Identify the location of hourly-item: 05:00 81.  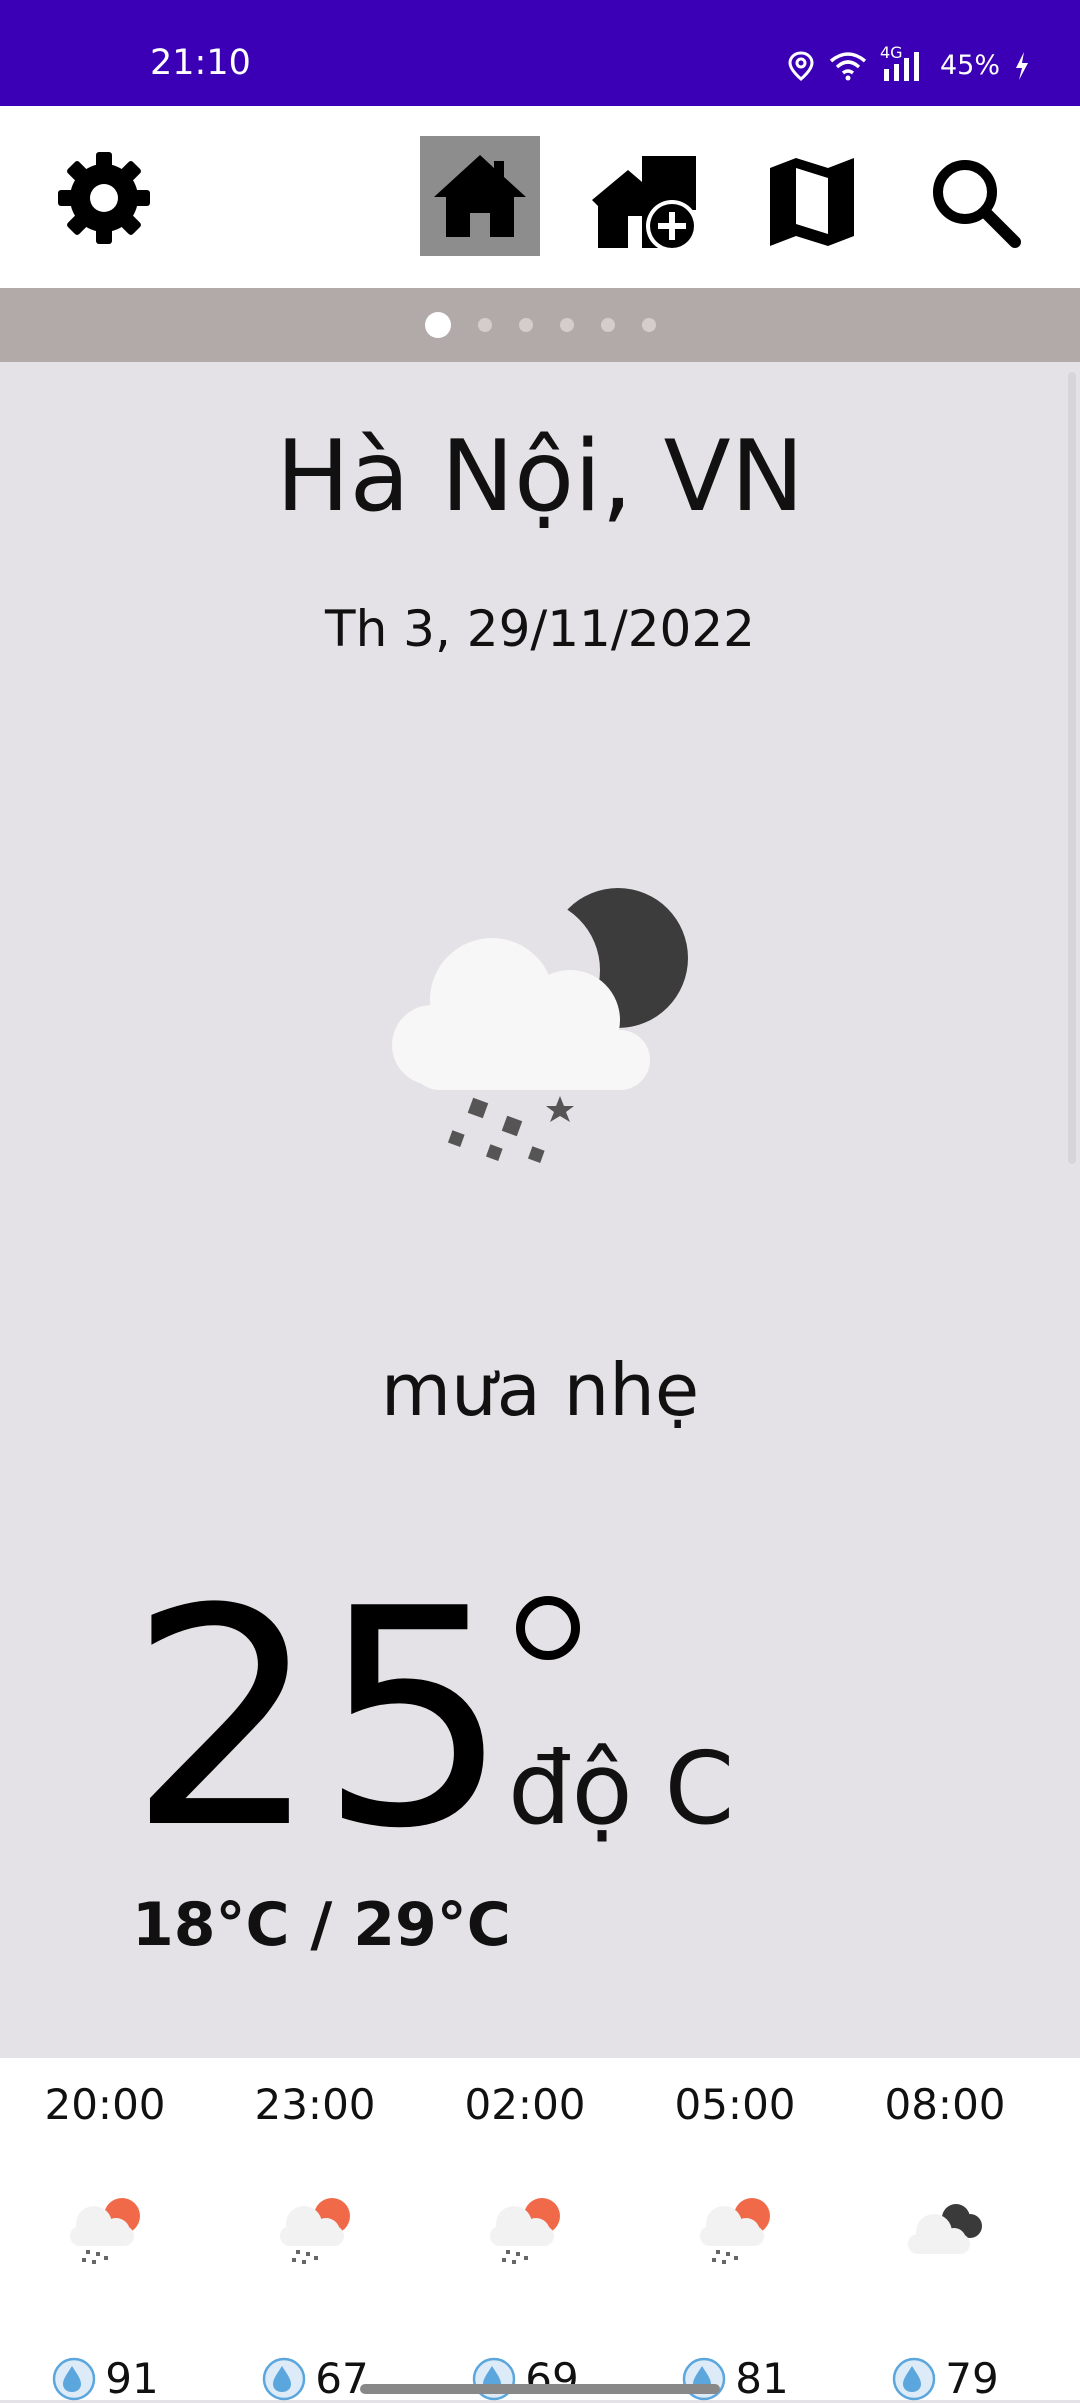
(735, 2230).